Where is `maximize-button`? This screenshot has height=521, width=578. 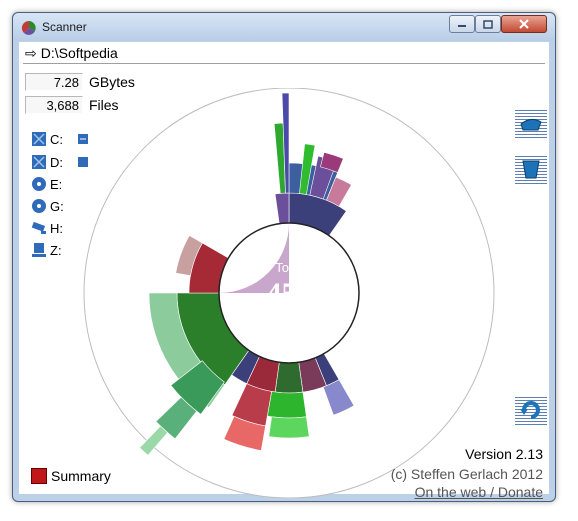
maximize-button is located at coordinates (488, 24).